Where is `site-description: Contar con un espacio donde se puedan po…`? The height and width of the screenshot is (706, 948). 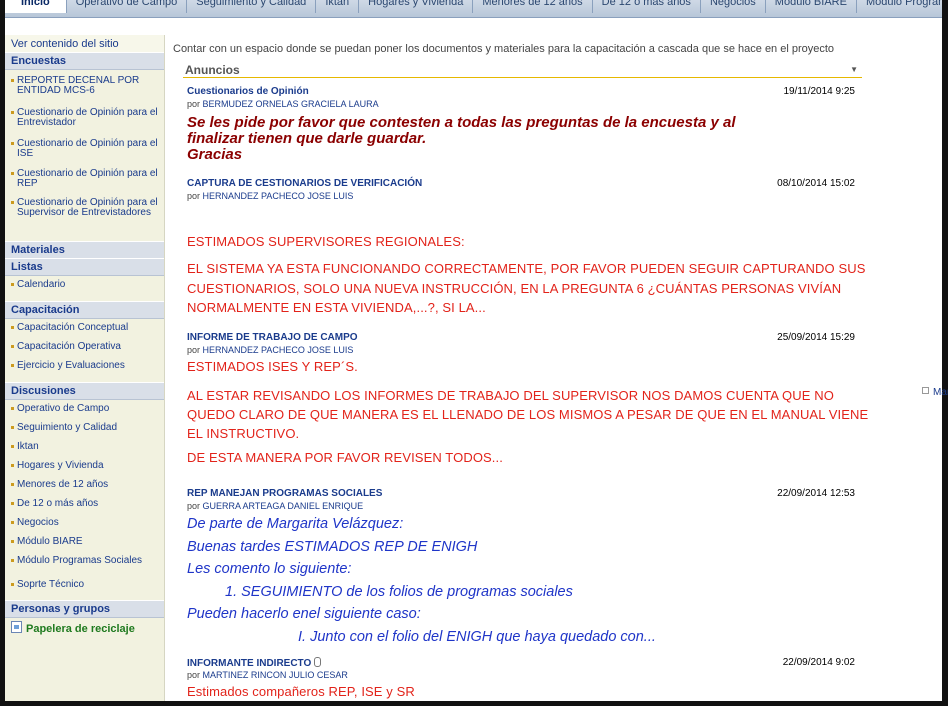
site-description: Contar con un espacio donde se puedan po… is located at coordinates (504, 49).